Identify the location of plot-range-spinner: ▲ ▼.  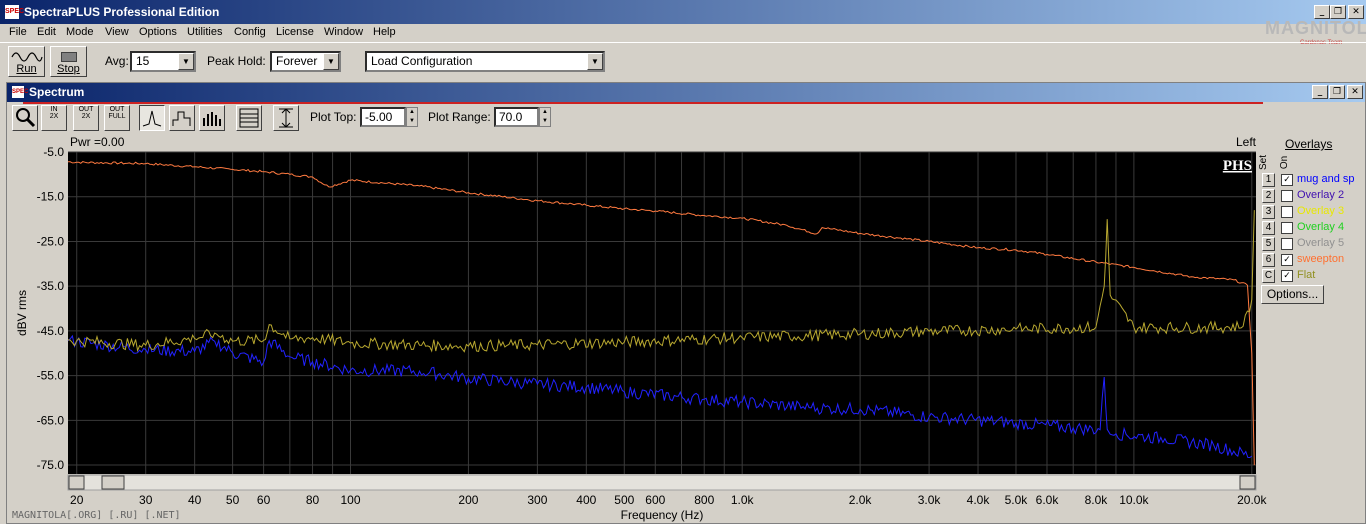
(545, 117).